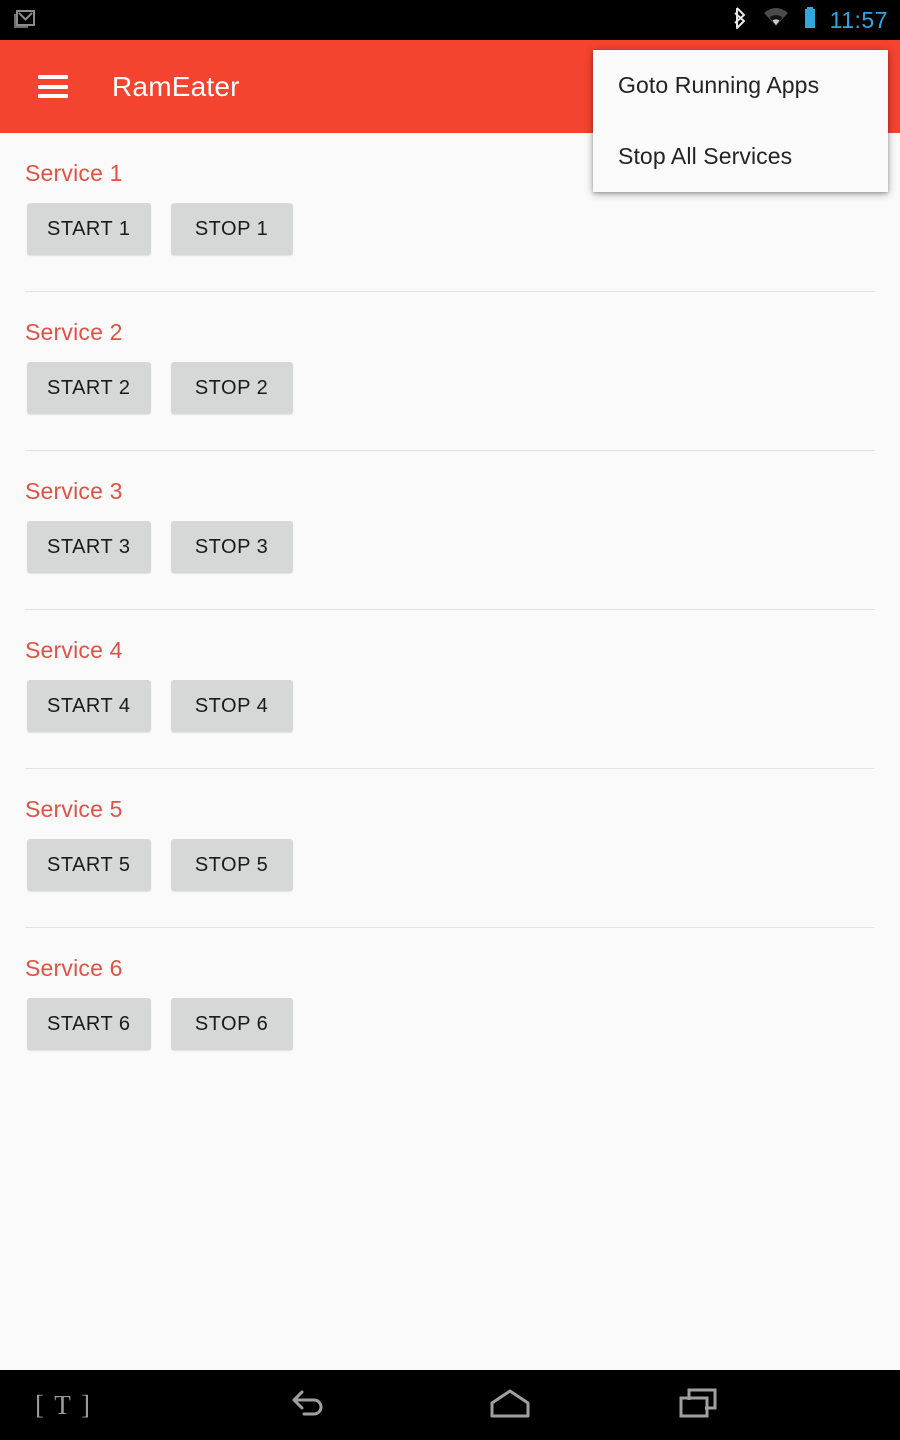 This screenshot has height=1440, width=900. What do you see at coordinates (231, 1024) in the screenshot?
I see `stop-service-button: STOP 6` at bounding box center [231, 1024].